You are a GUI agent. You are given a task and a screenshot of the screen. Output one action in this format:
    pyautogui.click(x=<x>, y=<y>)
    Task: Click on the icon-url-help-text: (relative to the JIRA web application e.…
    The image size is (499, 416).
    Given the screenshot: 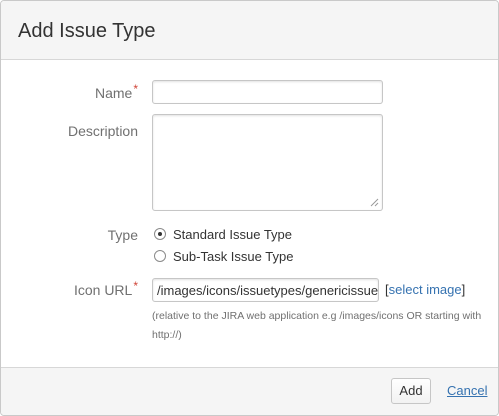 What is the action you would take?
    pyautogui.click(x=317, y=325)
    